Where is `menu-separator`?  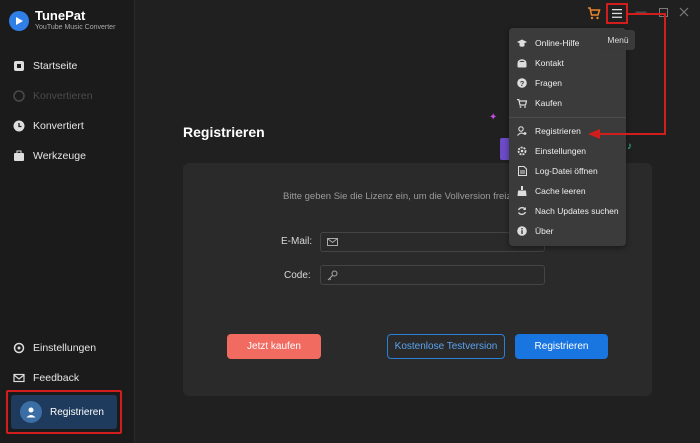
menu-separator is located at coordinates (567, 117).